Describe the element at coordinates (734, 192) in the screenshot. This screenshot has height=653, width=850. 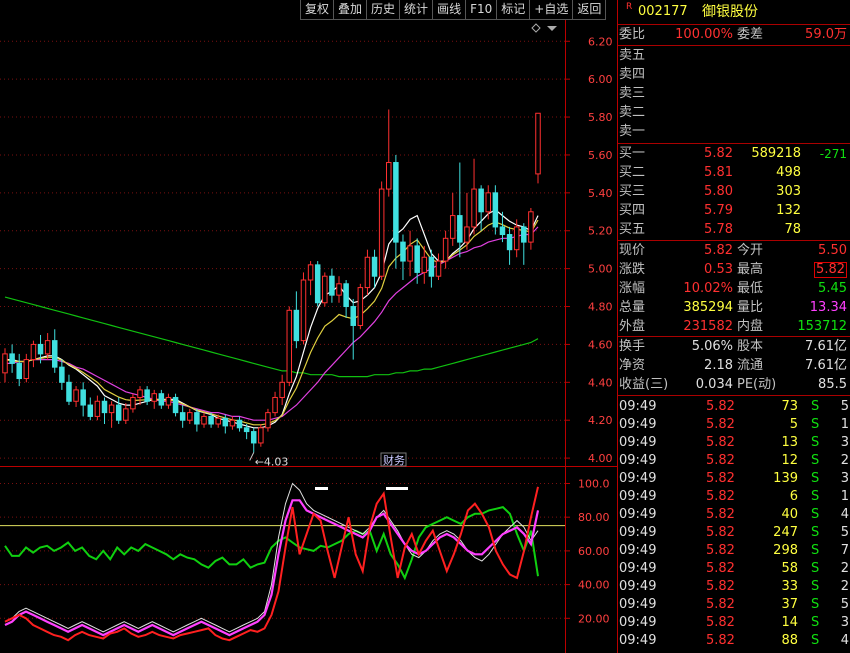
I see `bid-row: 买三 5.80 303` at that location.